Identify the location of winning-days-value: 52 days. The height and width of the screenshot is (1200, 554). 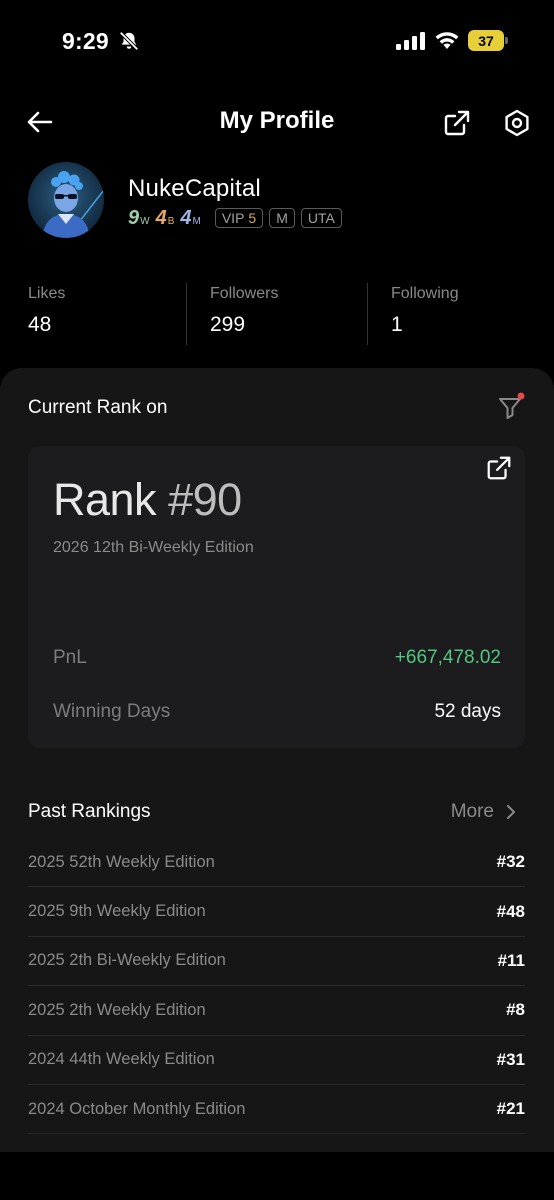
(467, 711).